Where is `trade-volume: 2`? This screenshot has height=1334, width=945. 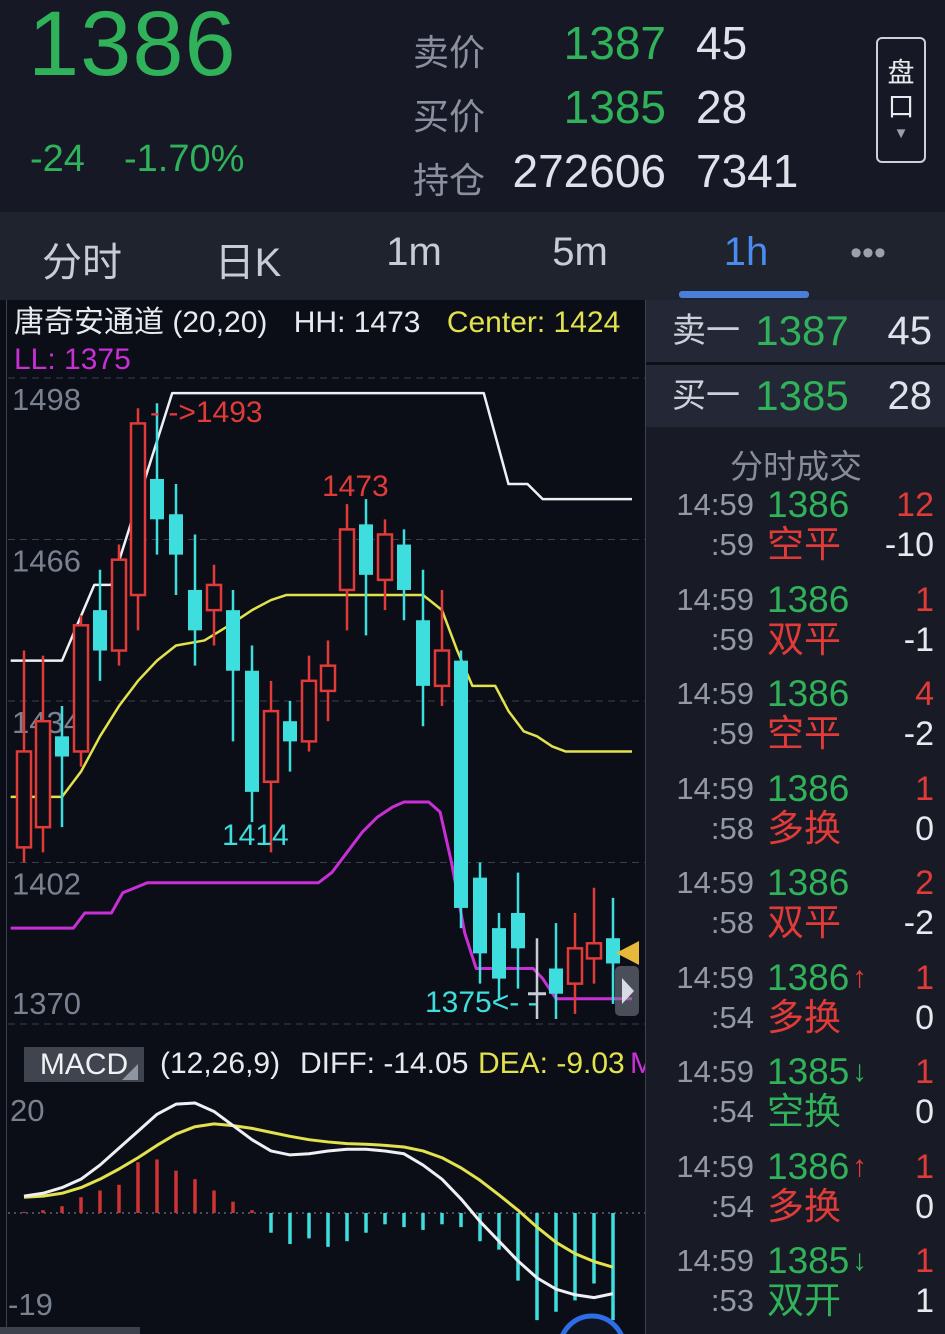 trade-volume: 2 is located at coordinates (924, 883).